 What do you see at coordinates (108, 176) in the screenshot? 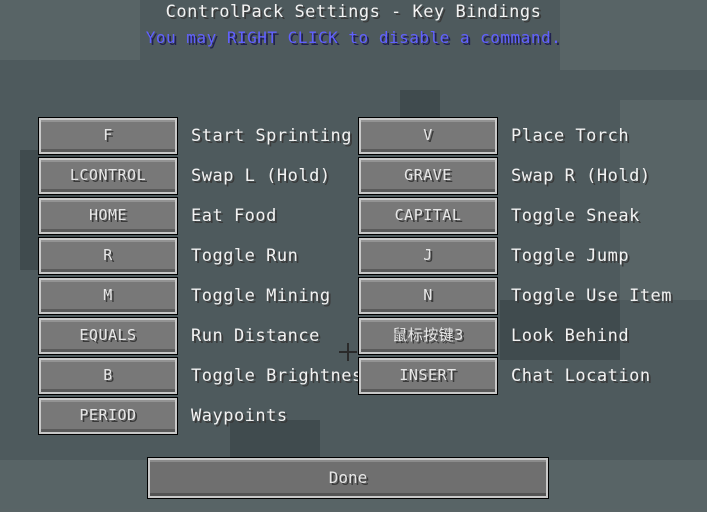
I see `key-button-swap-l: LCONTROL` at bounding box center [108, 176].